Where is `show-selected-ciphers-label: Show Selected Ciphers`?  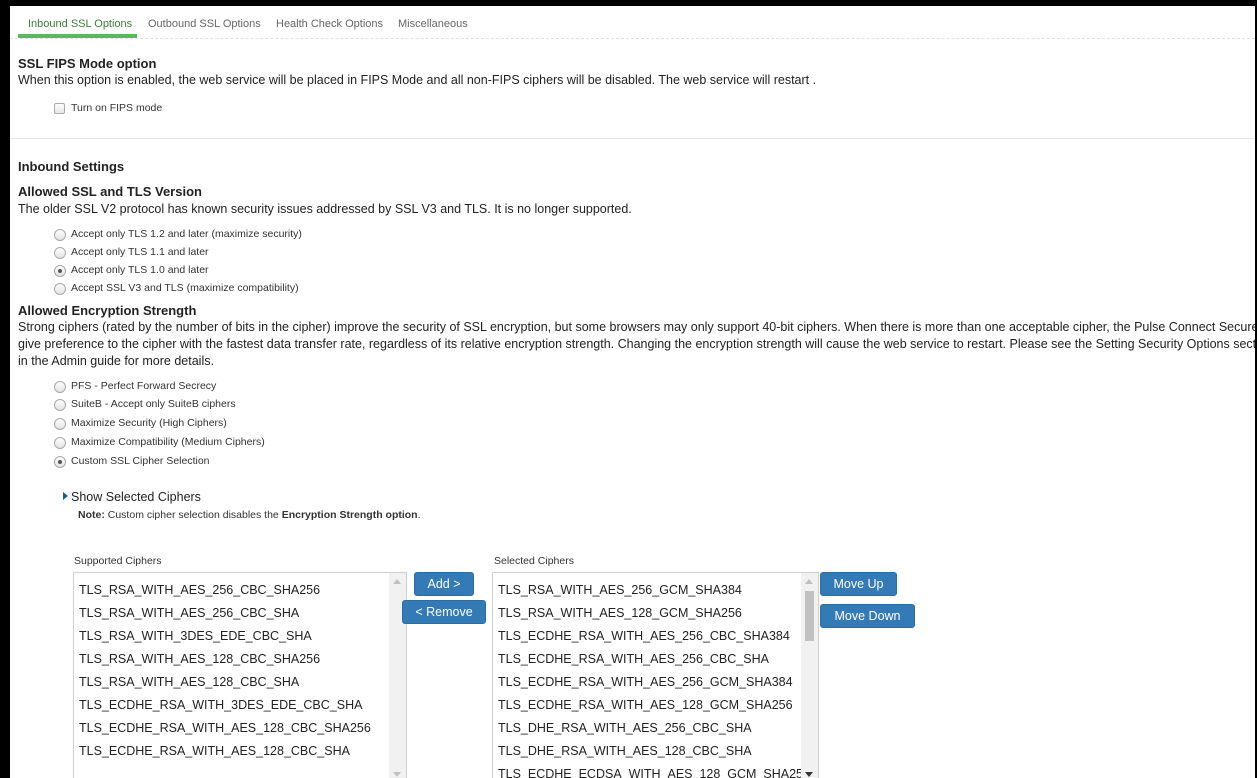
show-selected-ciphers-label: Show Selected Ciphers is located at coordinates (136, 497).